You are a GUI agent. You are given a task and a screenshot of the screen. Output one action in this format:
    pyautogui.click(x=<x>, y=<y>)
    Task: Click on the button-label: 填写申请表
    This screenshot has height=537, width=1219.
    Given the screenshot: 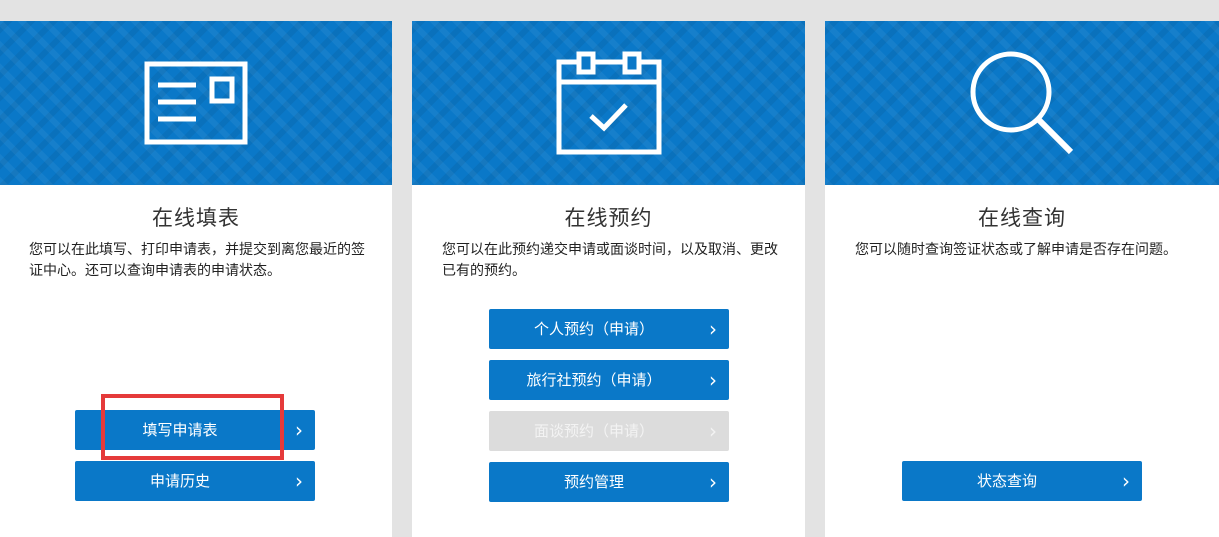 What is the action you would take?
    pyautogui.click(x=180, y=430)
    